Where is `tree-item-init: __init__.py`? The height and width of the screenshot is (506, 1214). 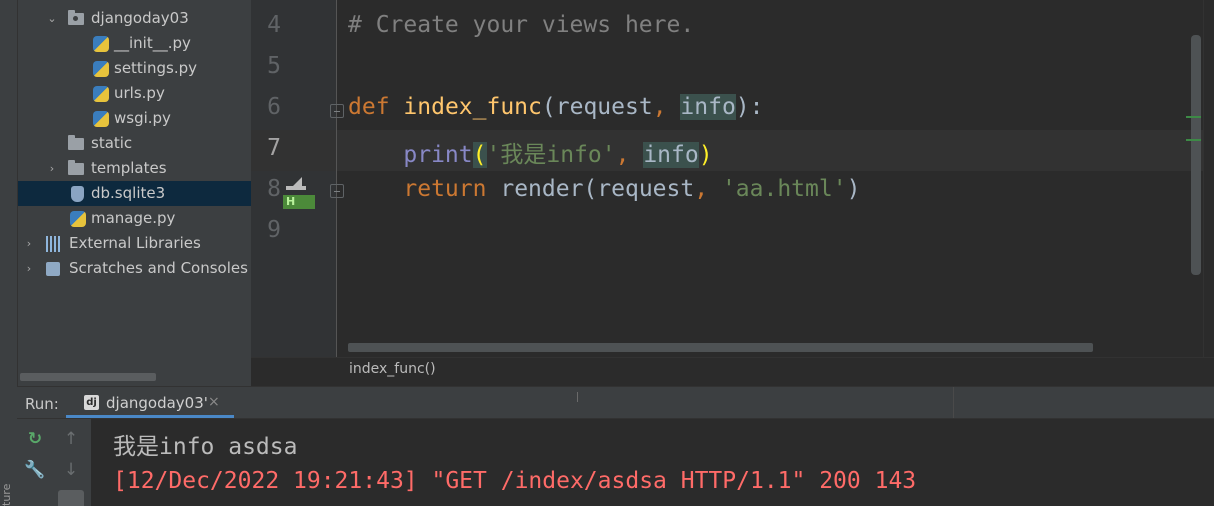
tree-item-init: __init__.py is located at coordinates (134, 43).